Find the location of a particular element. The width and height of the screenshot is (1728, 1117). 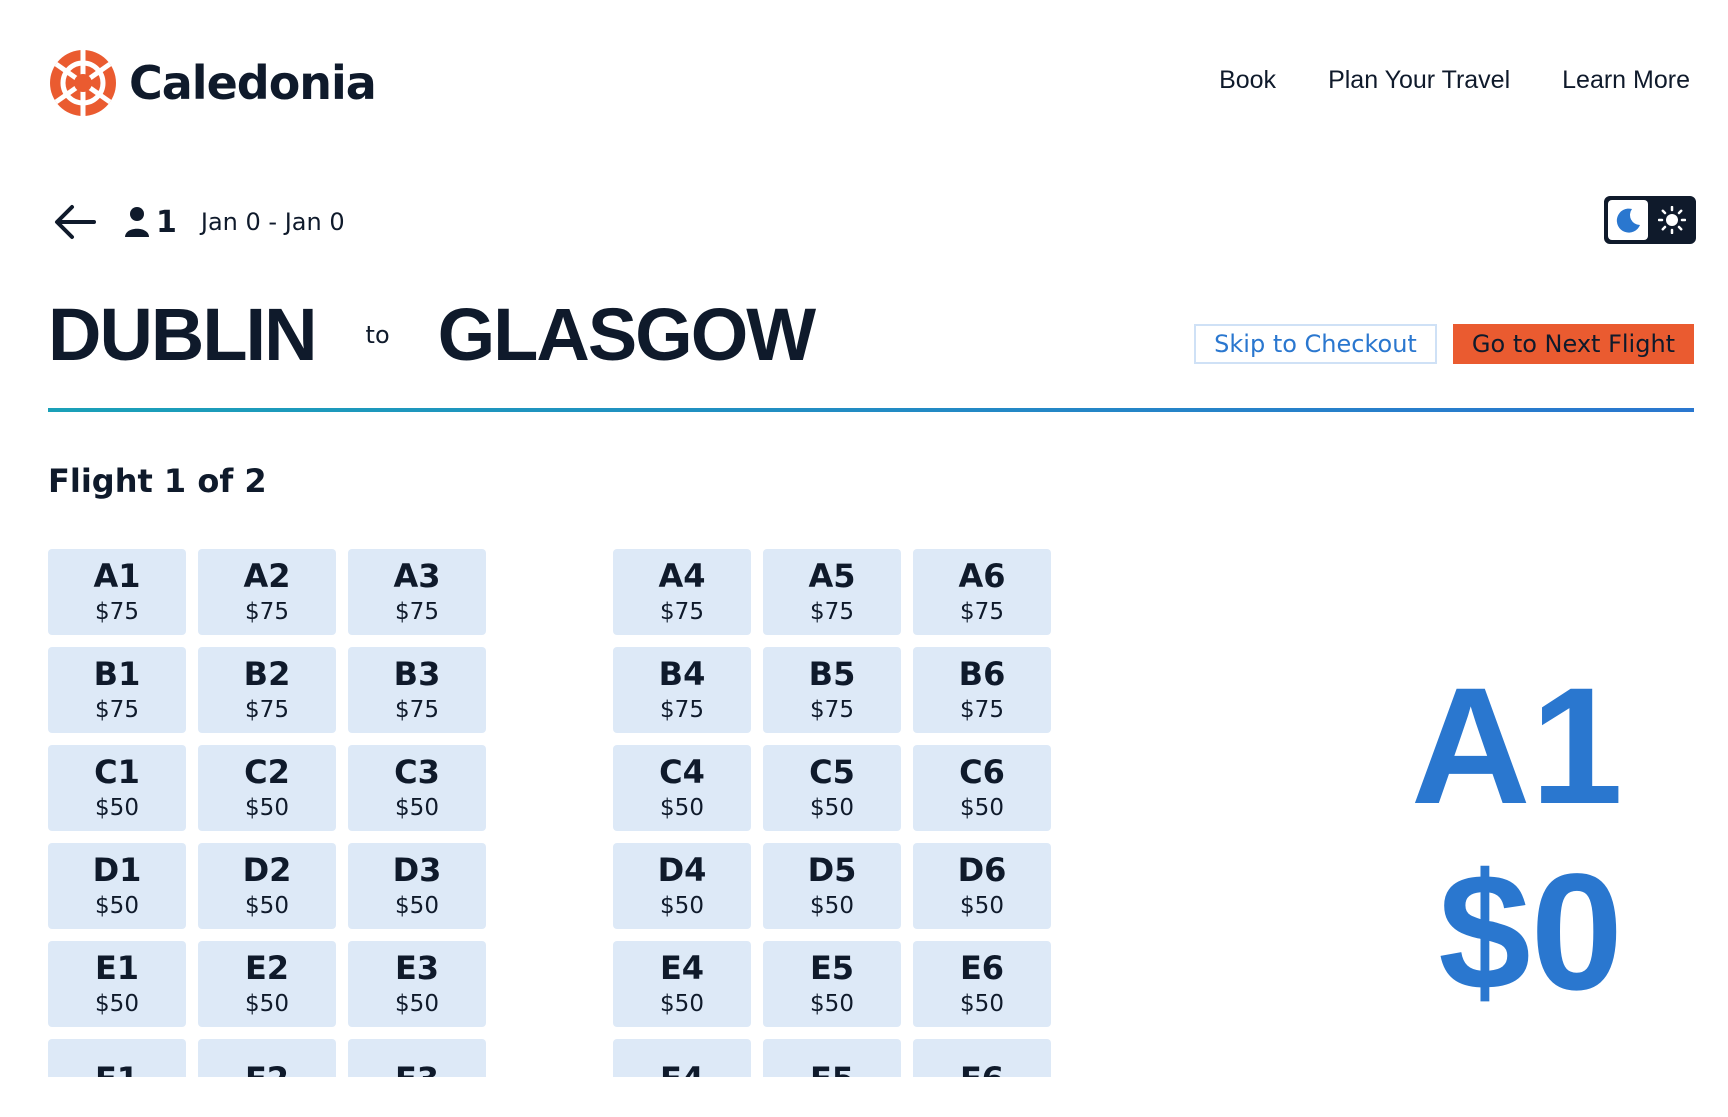

seat-label: B4 is located at coordinates (682, 674).